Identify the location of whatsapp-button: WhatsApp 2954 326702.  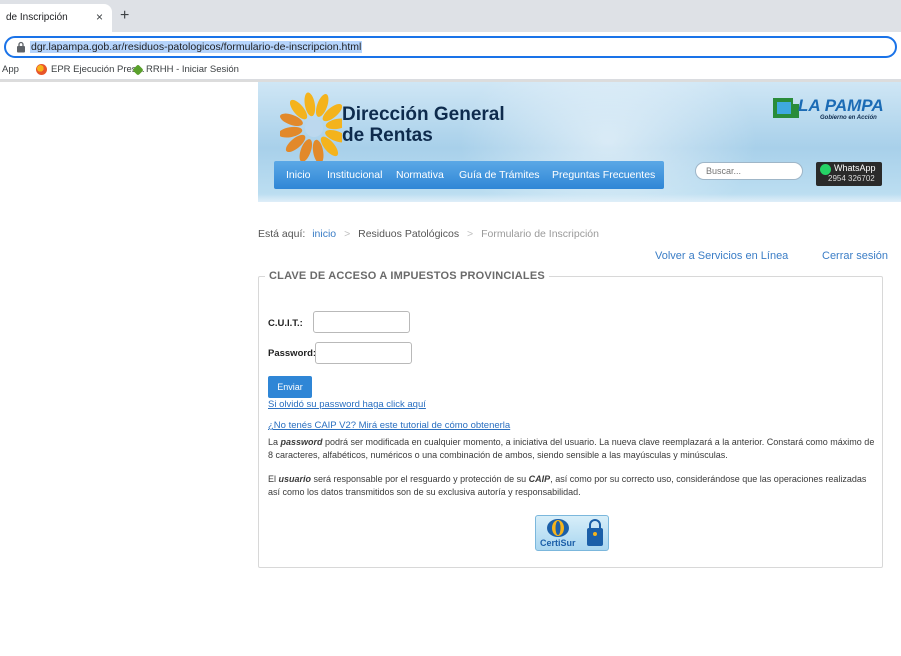
(849, 174).